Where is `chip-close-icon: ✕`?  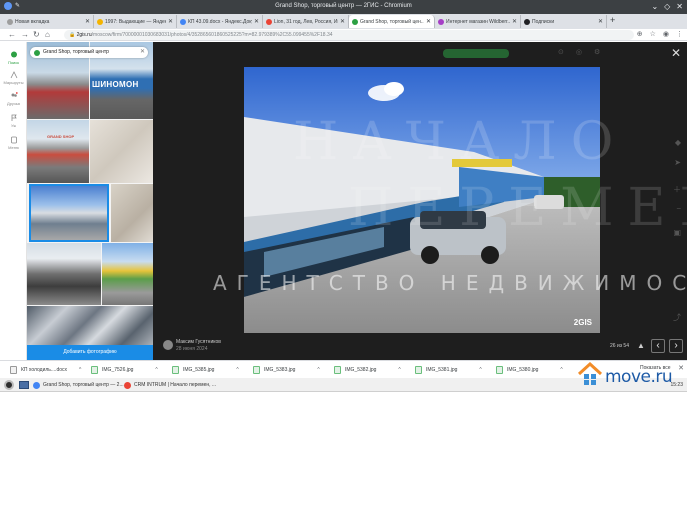
chip-close-icon: ✕ is located at coordinates (142, 52).